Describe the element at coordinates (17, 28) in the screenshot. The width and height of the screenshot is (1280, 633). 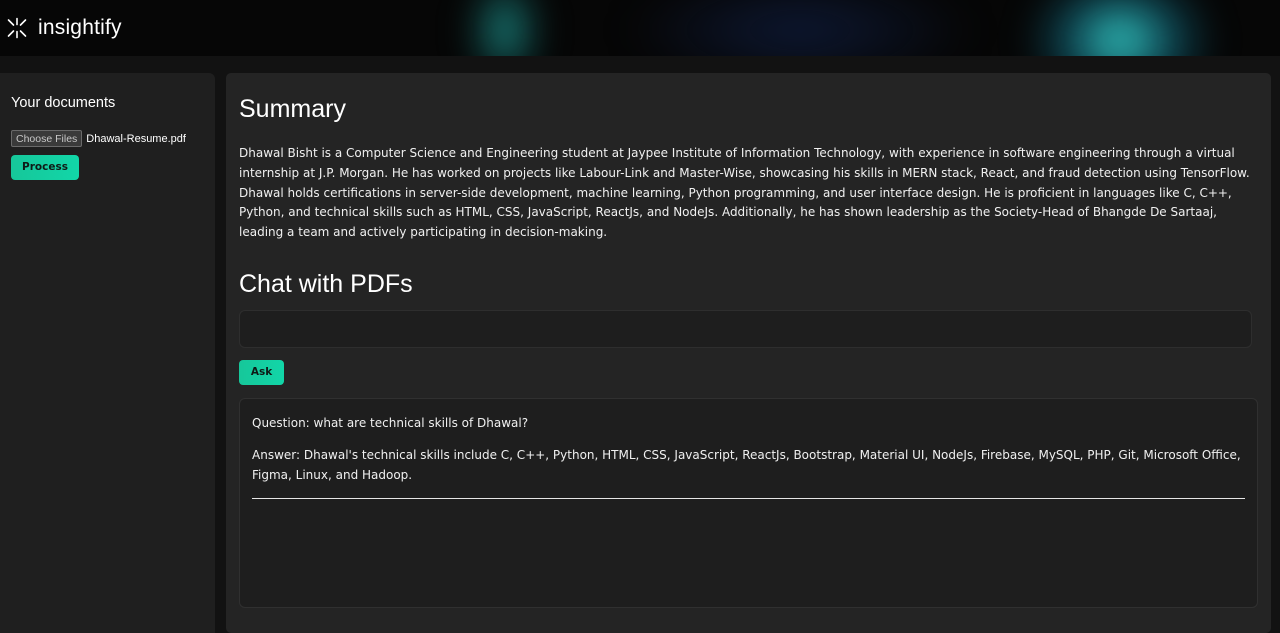
I see `sparkle-asterisk-icon` at that location.